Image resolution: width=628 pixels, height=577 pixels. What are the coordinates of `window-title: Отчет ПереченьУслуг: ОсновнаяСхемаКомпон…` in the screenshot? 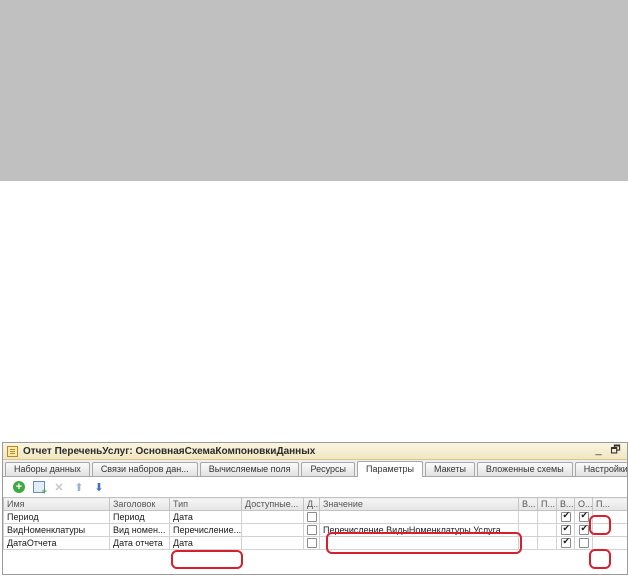 It's located at (169, 451).